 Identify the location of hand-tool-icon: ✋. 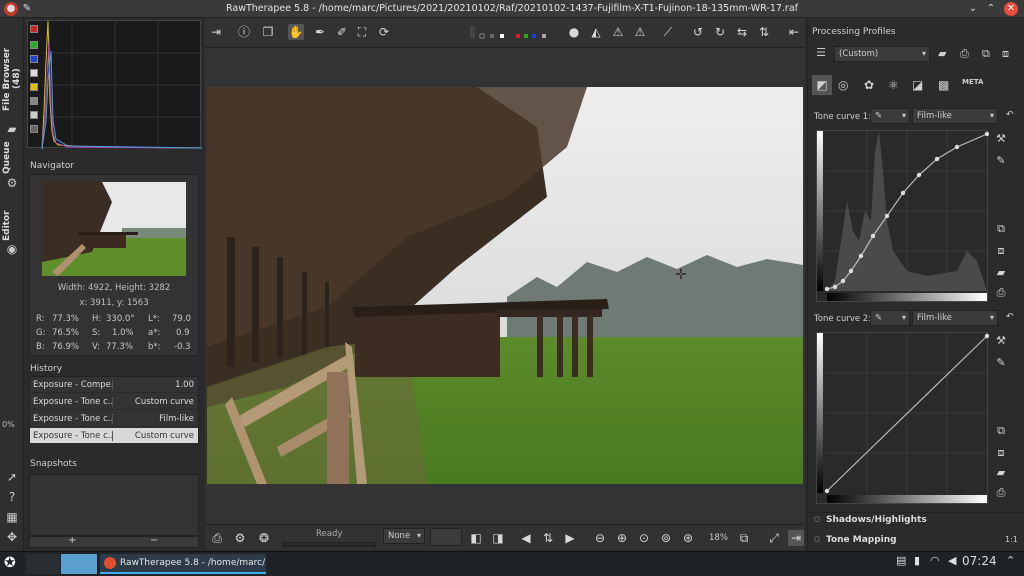
(296, 32).